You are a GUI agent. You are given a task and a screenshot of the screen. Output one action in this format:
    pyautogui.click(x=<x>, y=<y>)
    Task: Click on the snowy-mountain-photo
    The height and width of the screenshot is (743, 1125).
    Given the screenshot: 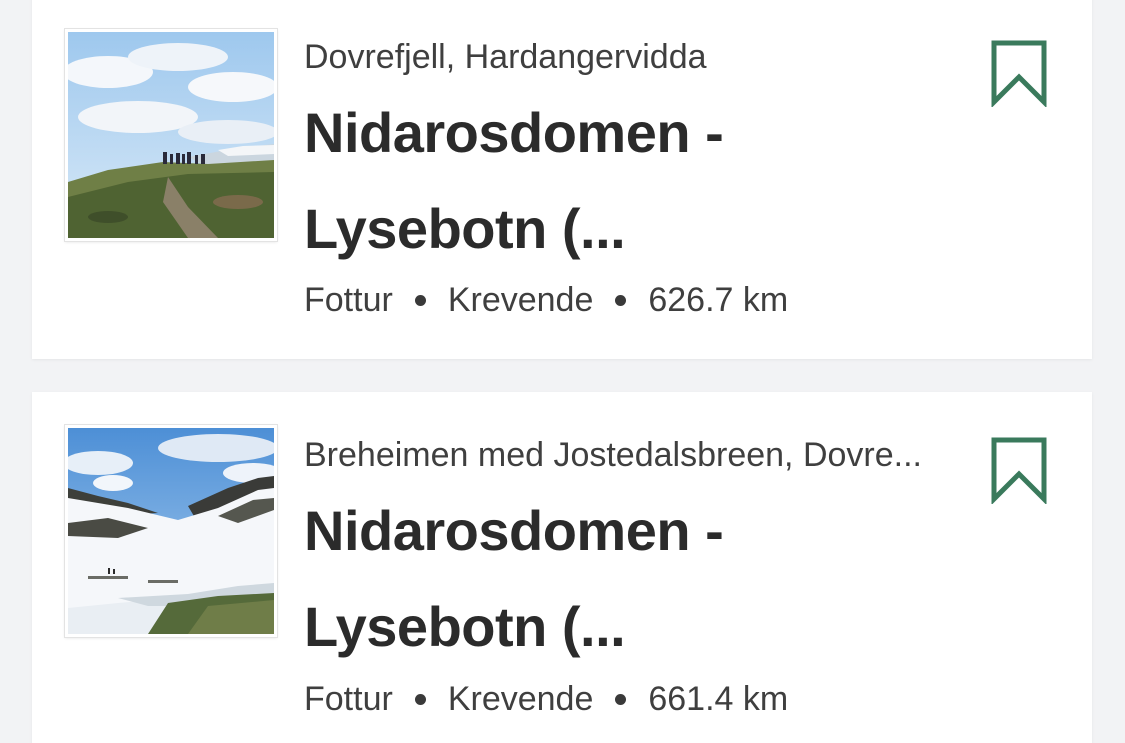 What is the action you would take?
    pyautogui.click(x=171, y=531)
    